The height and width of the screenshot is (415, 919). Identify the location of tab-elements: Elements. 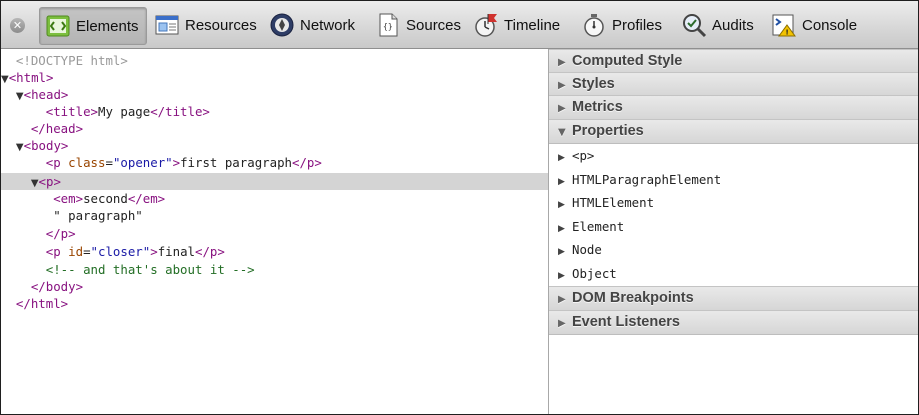
(93, 26).